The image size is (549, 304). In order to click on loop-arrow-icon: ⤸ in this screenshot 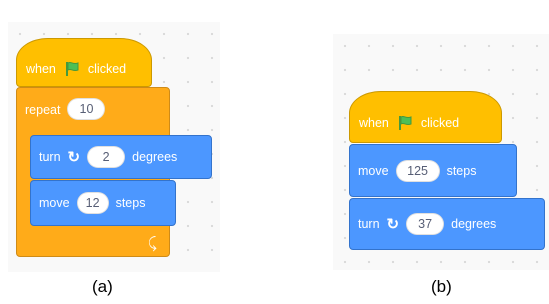, I will do `click(152, 243)`.